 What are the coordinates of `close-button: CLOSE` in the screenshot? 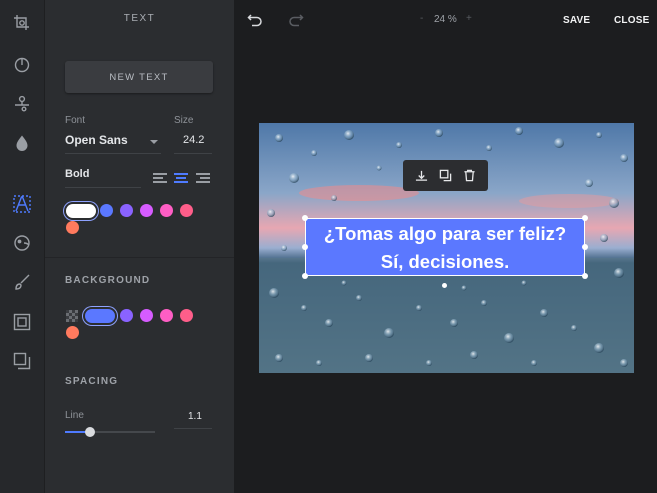 It's located at (631, 20).